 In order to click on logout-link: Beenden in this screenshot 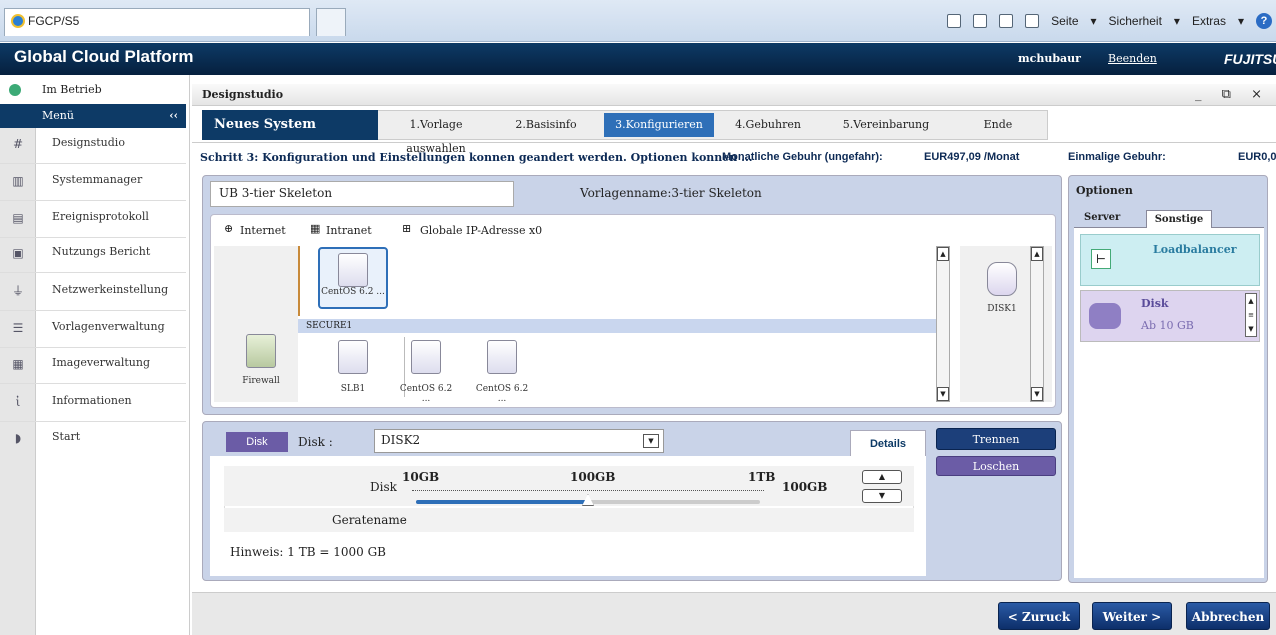, I will do `click(1132, 58)`.